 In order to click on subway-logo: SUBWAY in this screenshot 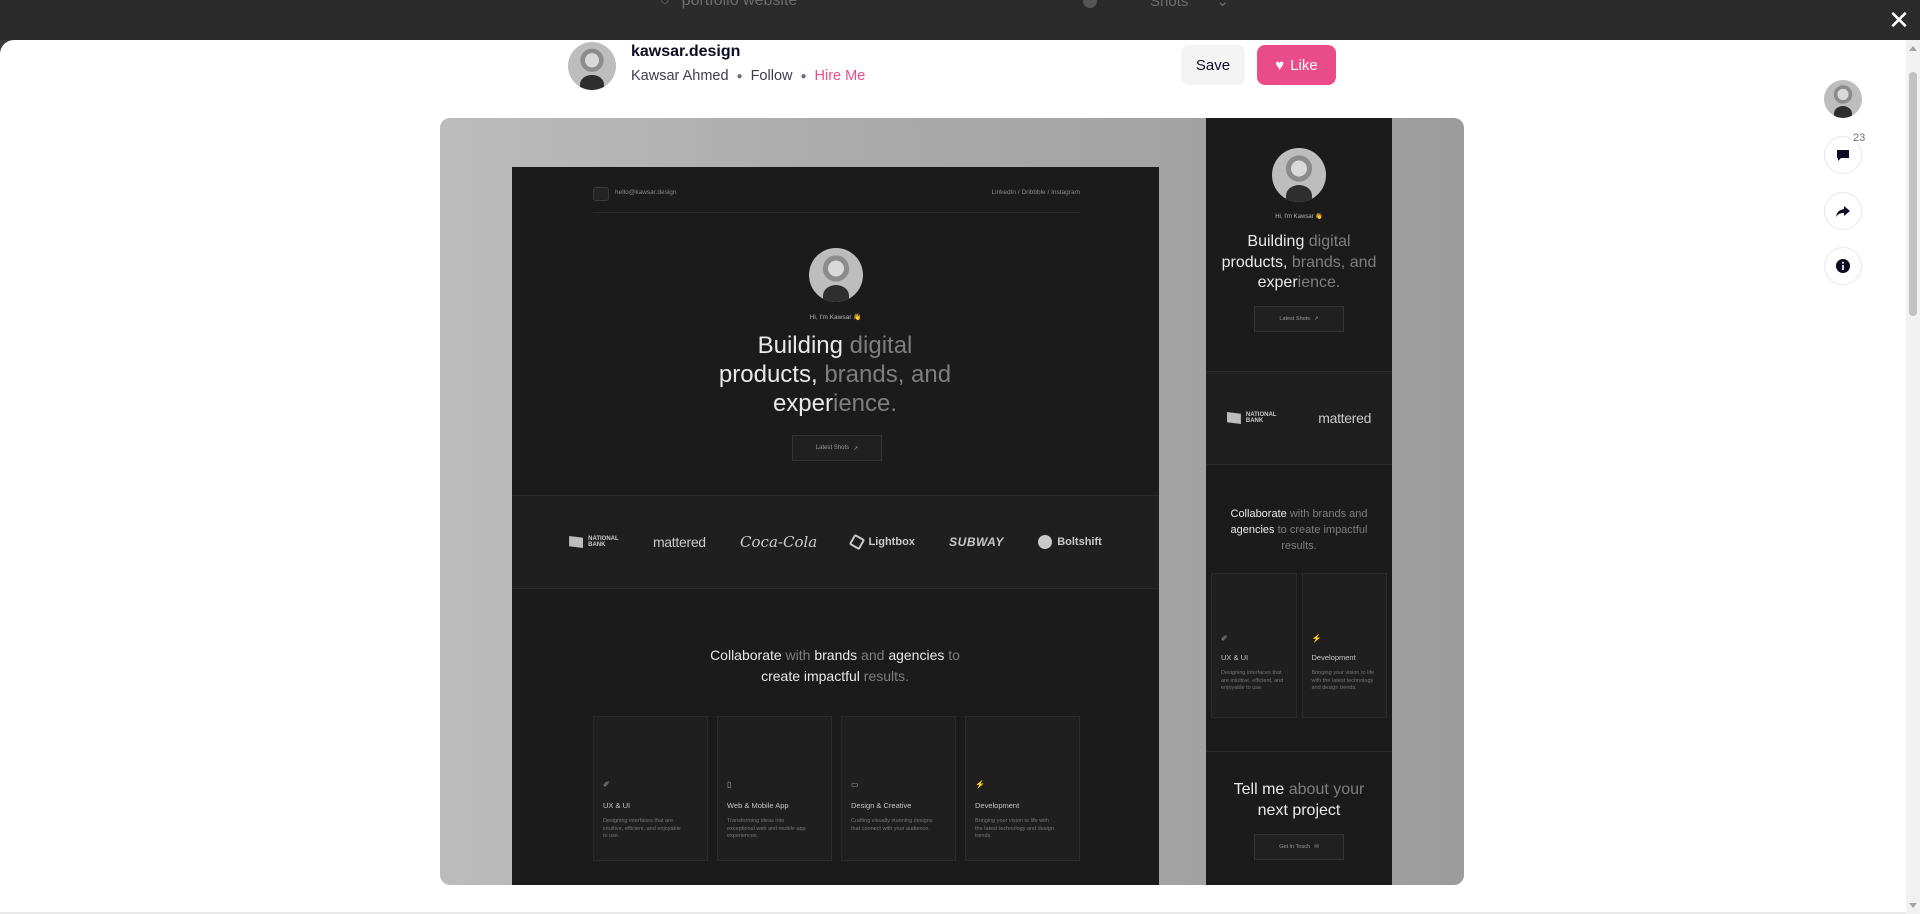, I will do `click(976, 542)`.